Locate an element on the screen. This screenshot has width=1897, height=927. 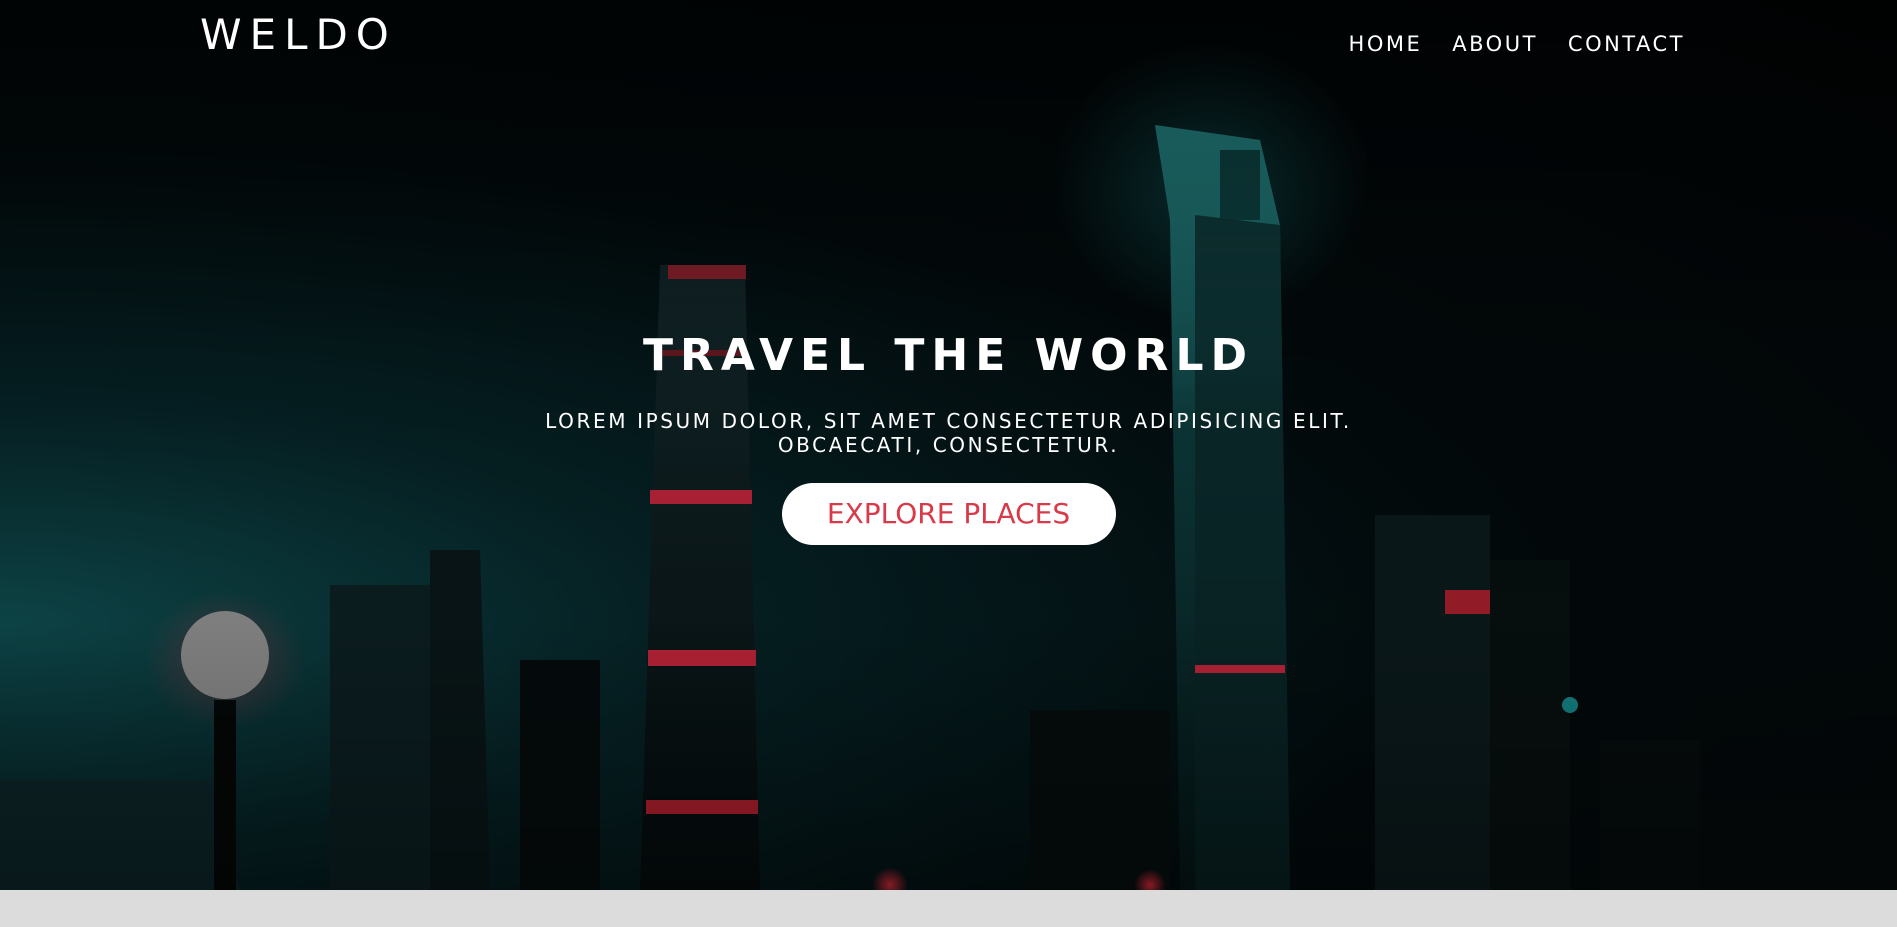
hero-subtitle-line-2: OBCAECATI, CONSECTETUR. is located at coordinates (948, 445).